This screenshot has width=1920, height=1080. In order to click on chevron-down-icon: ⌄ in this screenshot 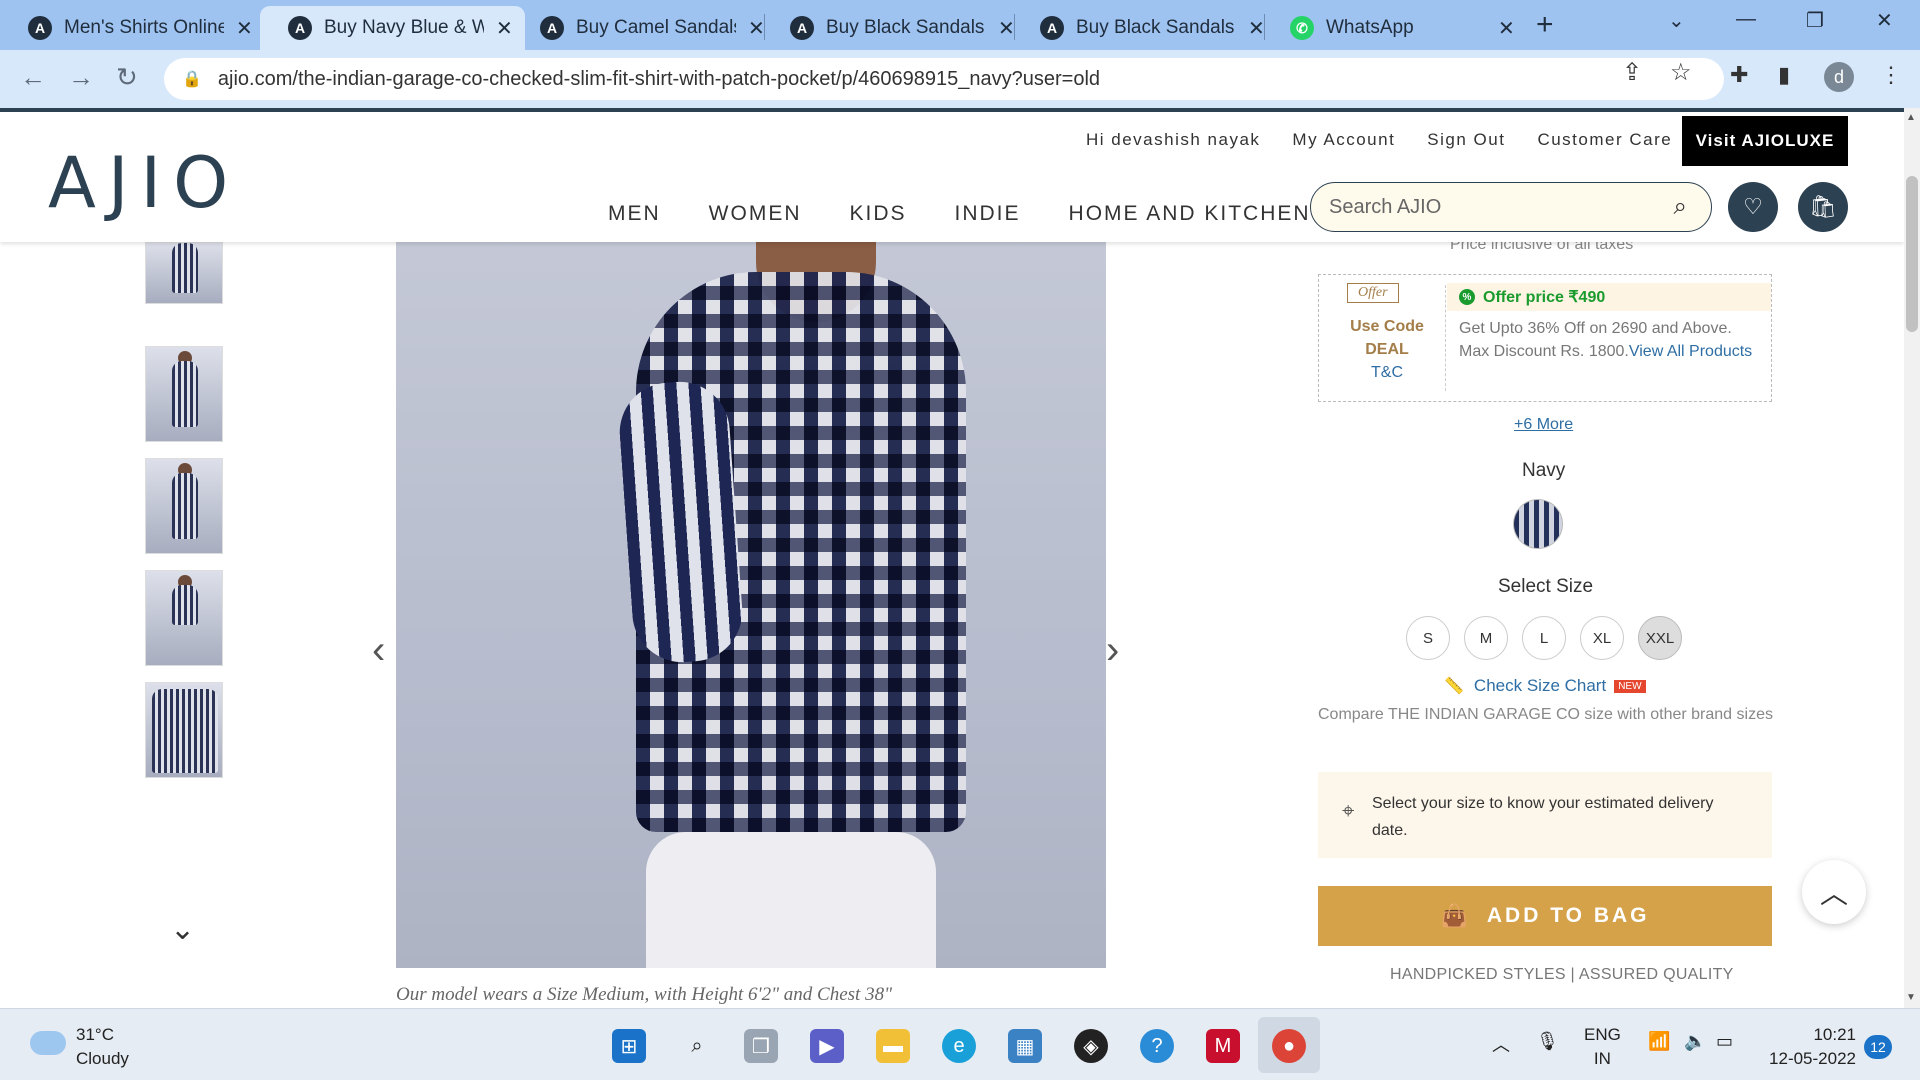, I will do `click(182, 929)`.